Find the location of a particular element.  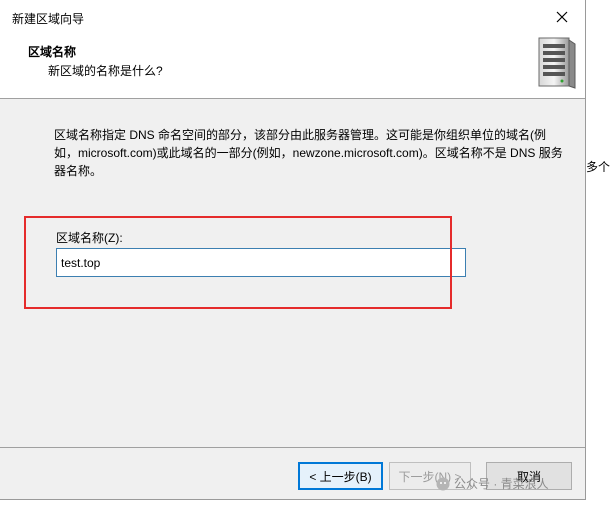

window-title: 新建区域向导 is located at coordinates (48, 19).